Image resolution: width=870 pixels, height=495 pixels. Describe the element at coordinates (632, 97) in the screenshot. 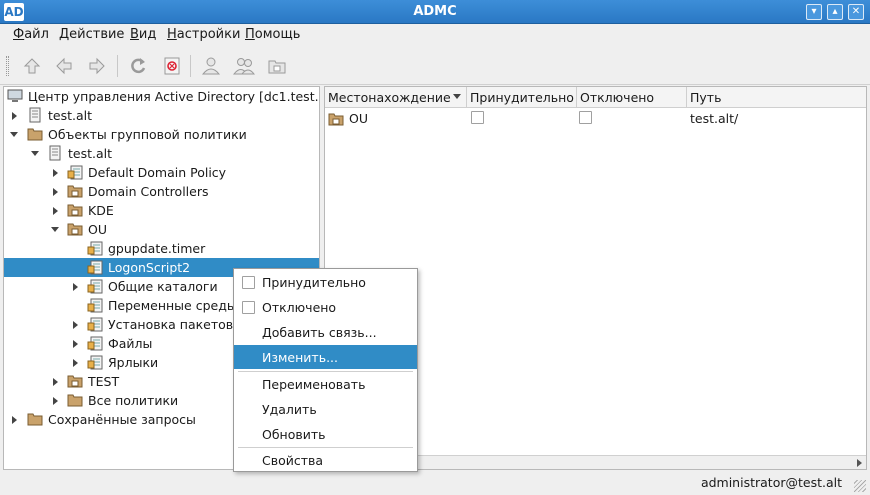

I see `column-header-disabled: Отключено` at that location.